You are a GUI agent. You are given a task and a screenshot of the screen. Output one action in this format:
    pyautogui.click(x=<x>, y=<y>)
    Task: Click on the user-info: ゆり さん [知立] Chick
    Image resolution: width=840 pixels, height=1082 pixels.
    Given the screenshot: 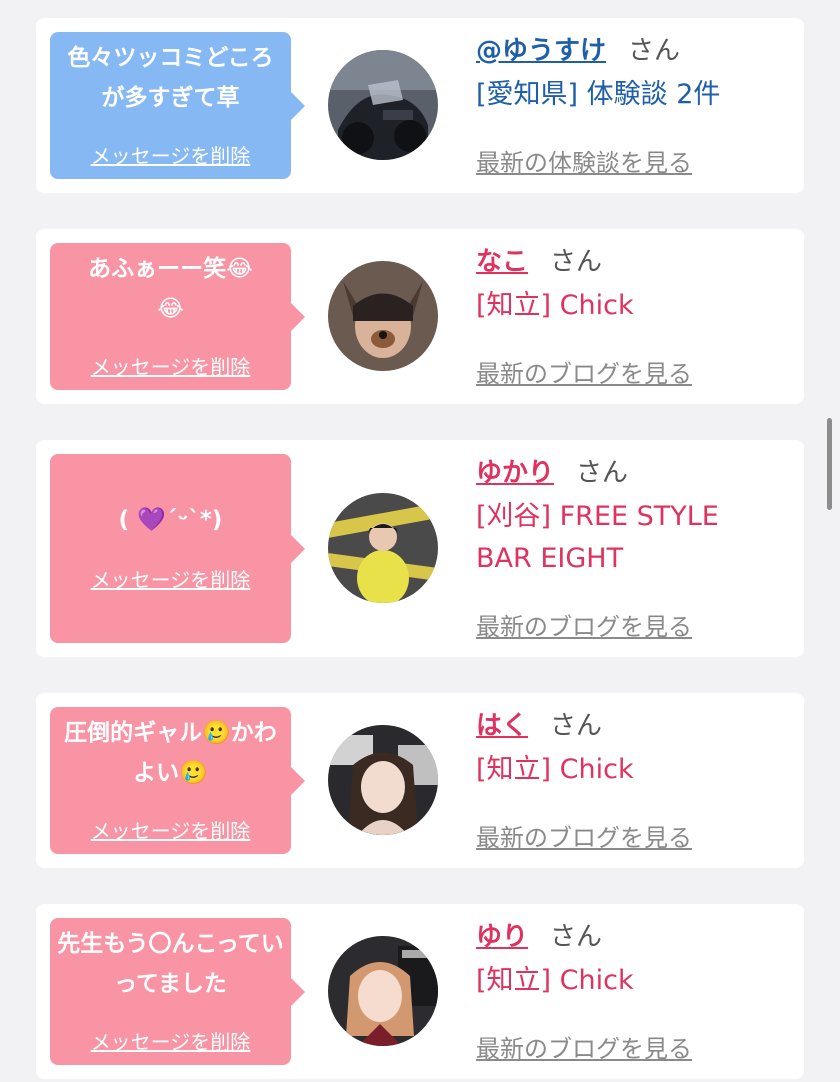 What is the action you would take?
    pyautogui.click(x=635, y=961)
    